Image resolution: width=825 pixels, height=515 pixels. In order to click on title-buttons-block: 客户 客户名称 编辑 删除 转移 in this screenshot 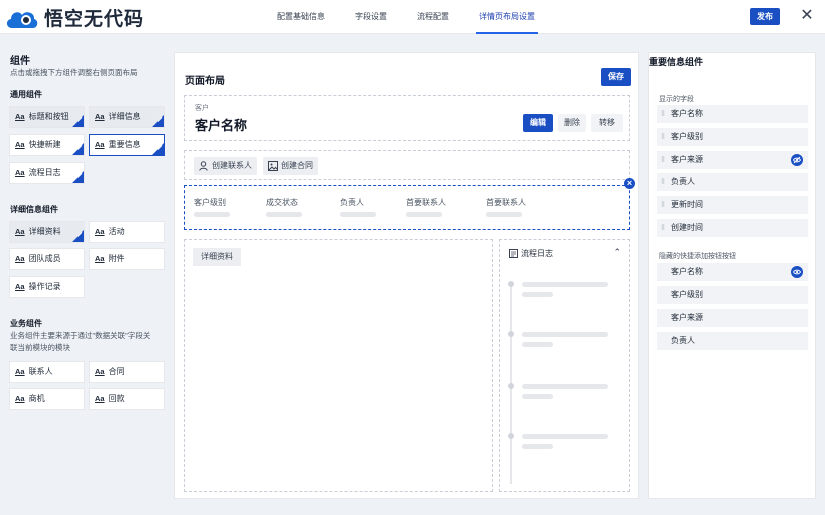, I will do `click(407, 118)`.